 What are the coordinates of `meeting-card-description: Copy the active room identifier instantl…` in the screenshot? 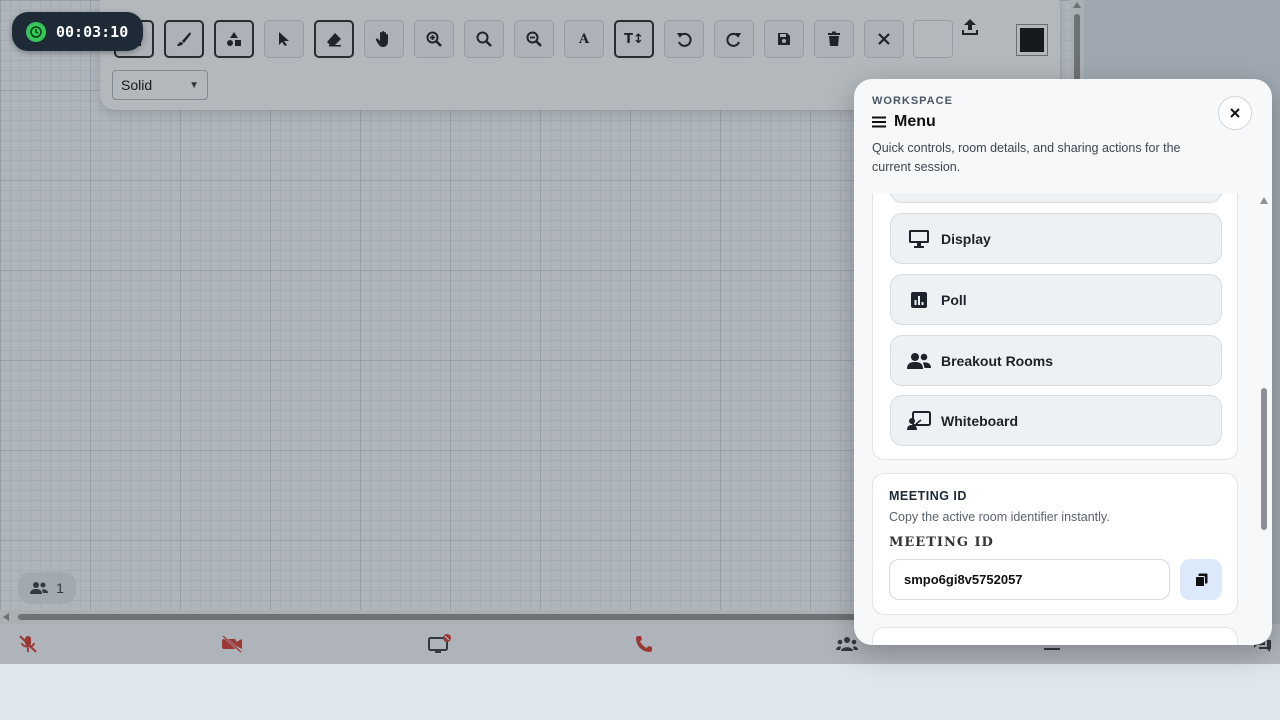 It's located at (999, 517).